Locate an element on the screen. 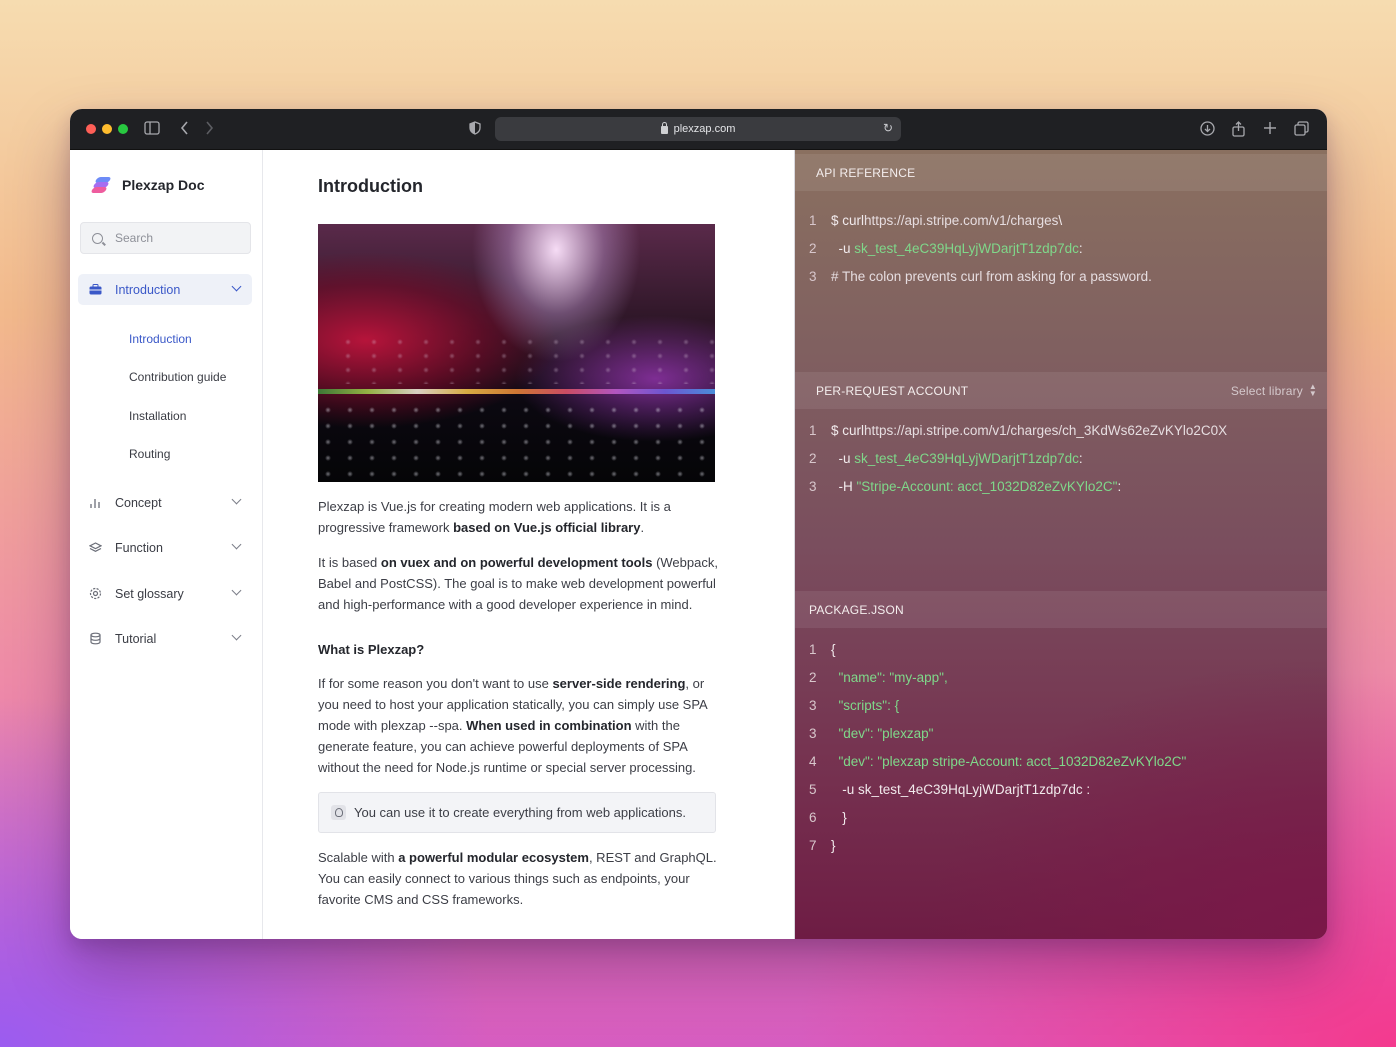  url-text: plexzap.com is located at coordinates (704, 129).